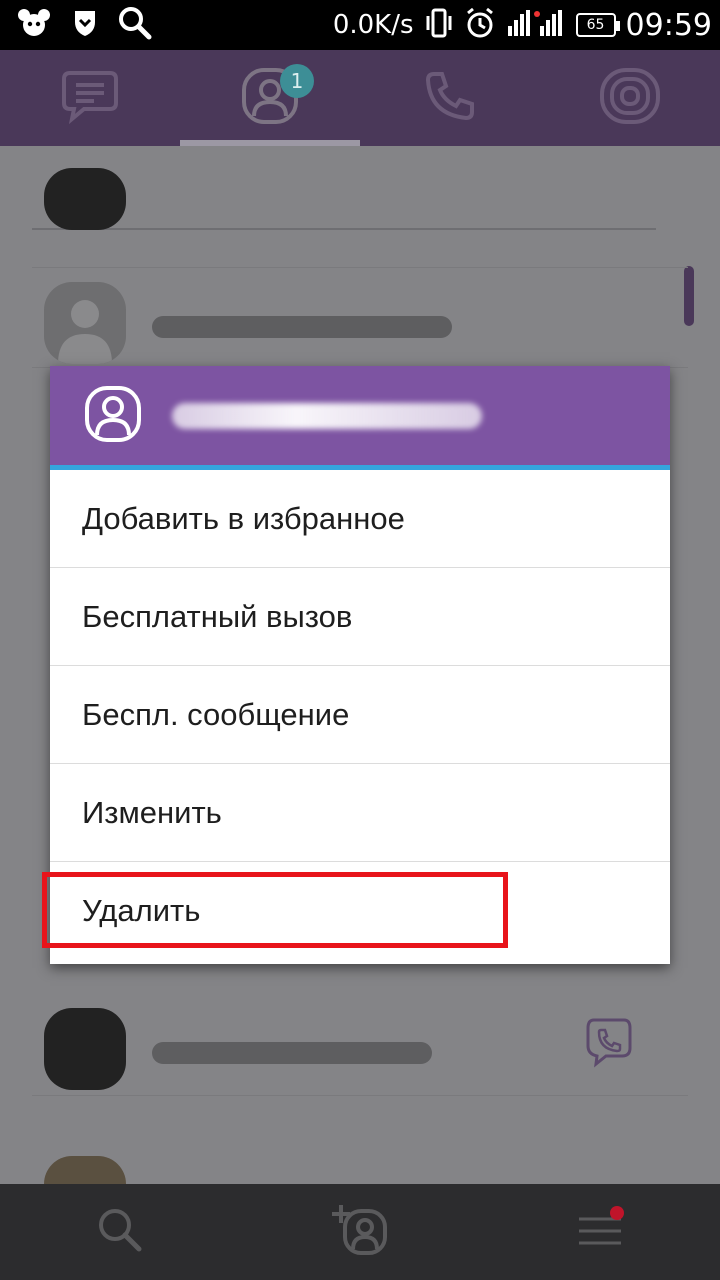 This screenshot has height=1280, width=720. I want to click on notification-app-icon, so click(34, 25).